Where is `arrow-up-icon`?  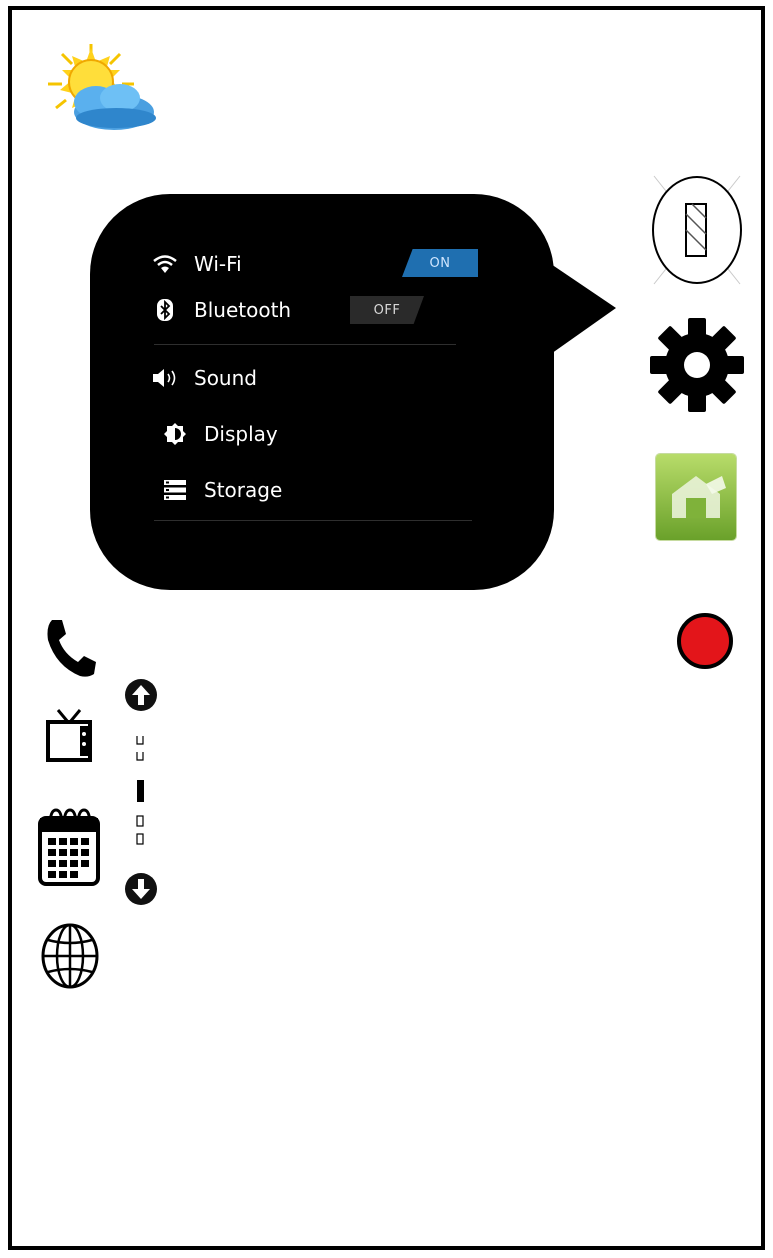 arrow-up-icon is located at coordinates (141, 695).